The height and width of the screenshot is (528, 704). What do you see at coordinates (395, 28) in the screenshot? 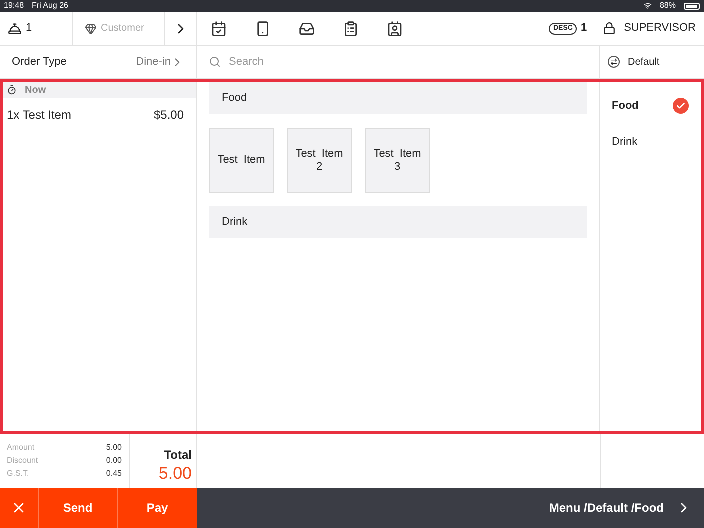
I see `contact-icon` at bounding box center [395, 28].